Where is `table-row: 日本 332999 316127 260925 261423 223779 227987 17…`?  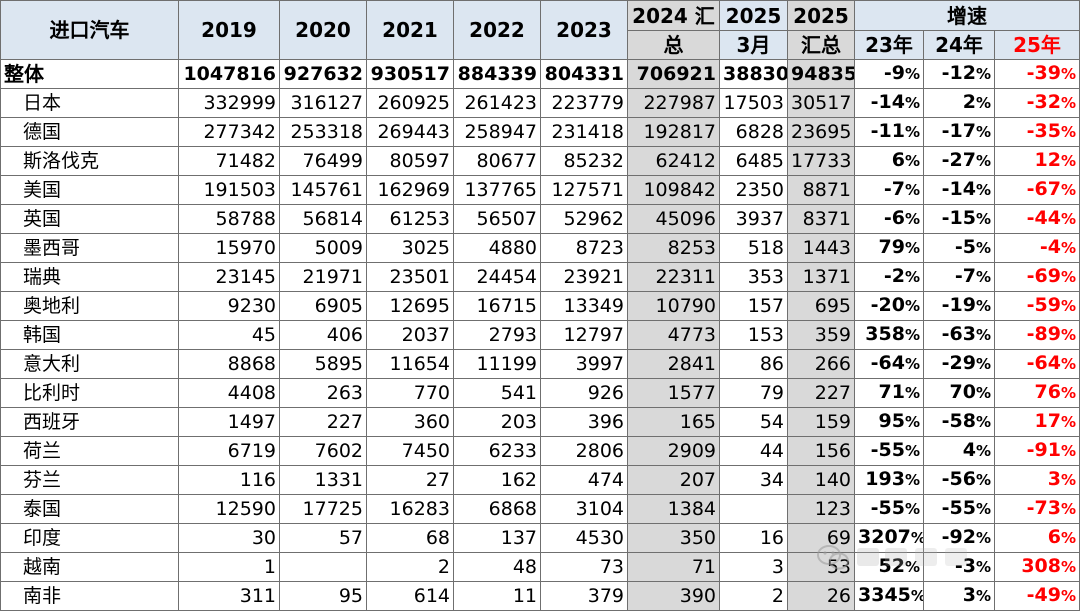
table-row: 日本 332999 316127 260925 261423 223779 227987 17… is located at coordinates (540, 103).